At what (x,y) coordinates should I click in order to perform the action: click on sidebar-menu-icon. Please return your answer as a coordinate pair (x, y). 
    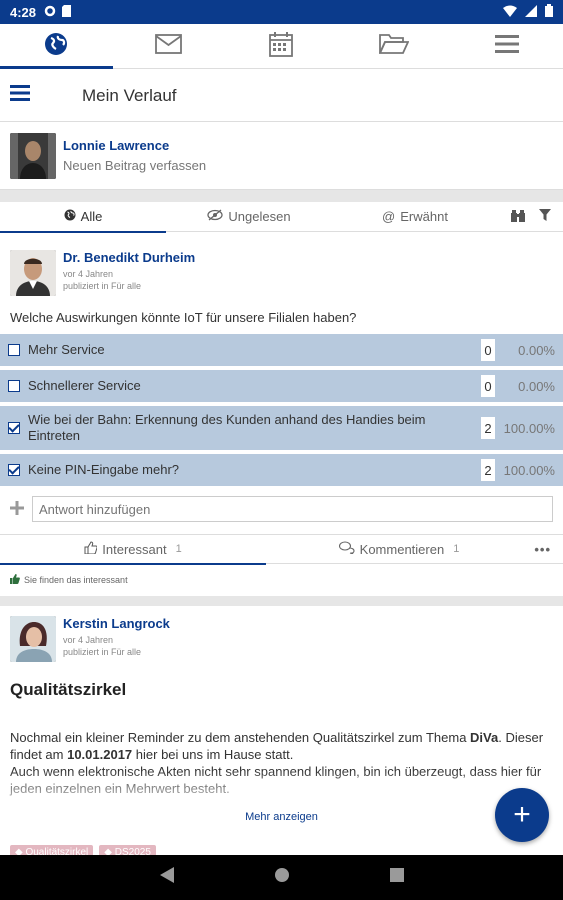
    Looking at the image, I should click on (29, 95).